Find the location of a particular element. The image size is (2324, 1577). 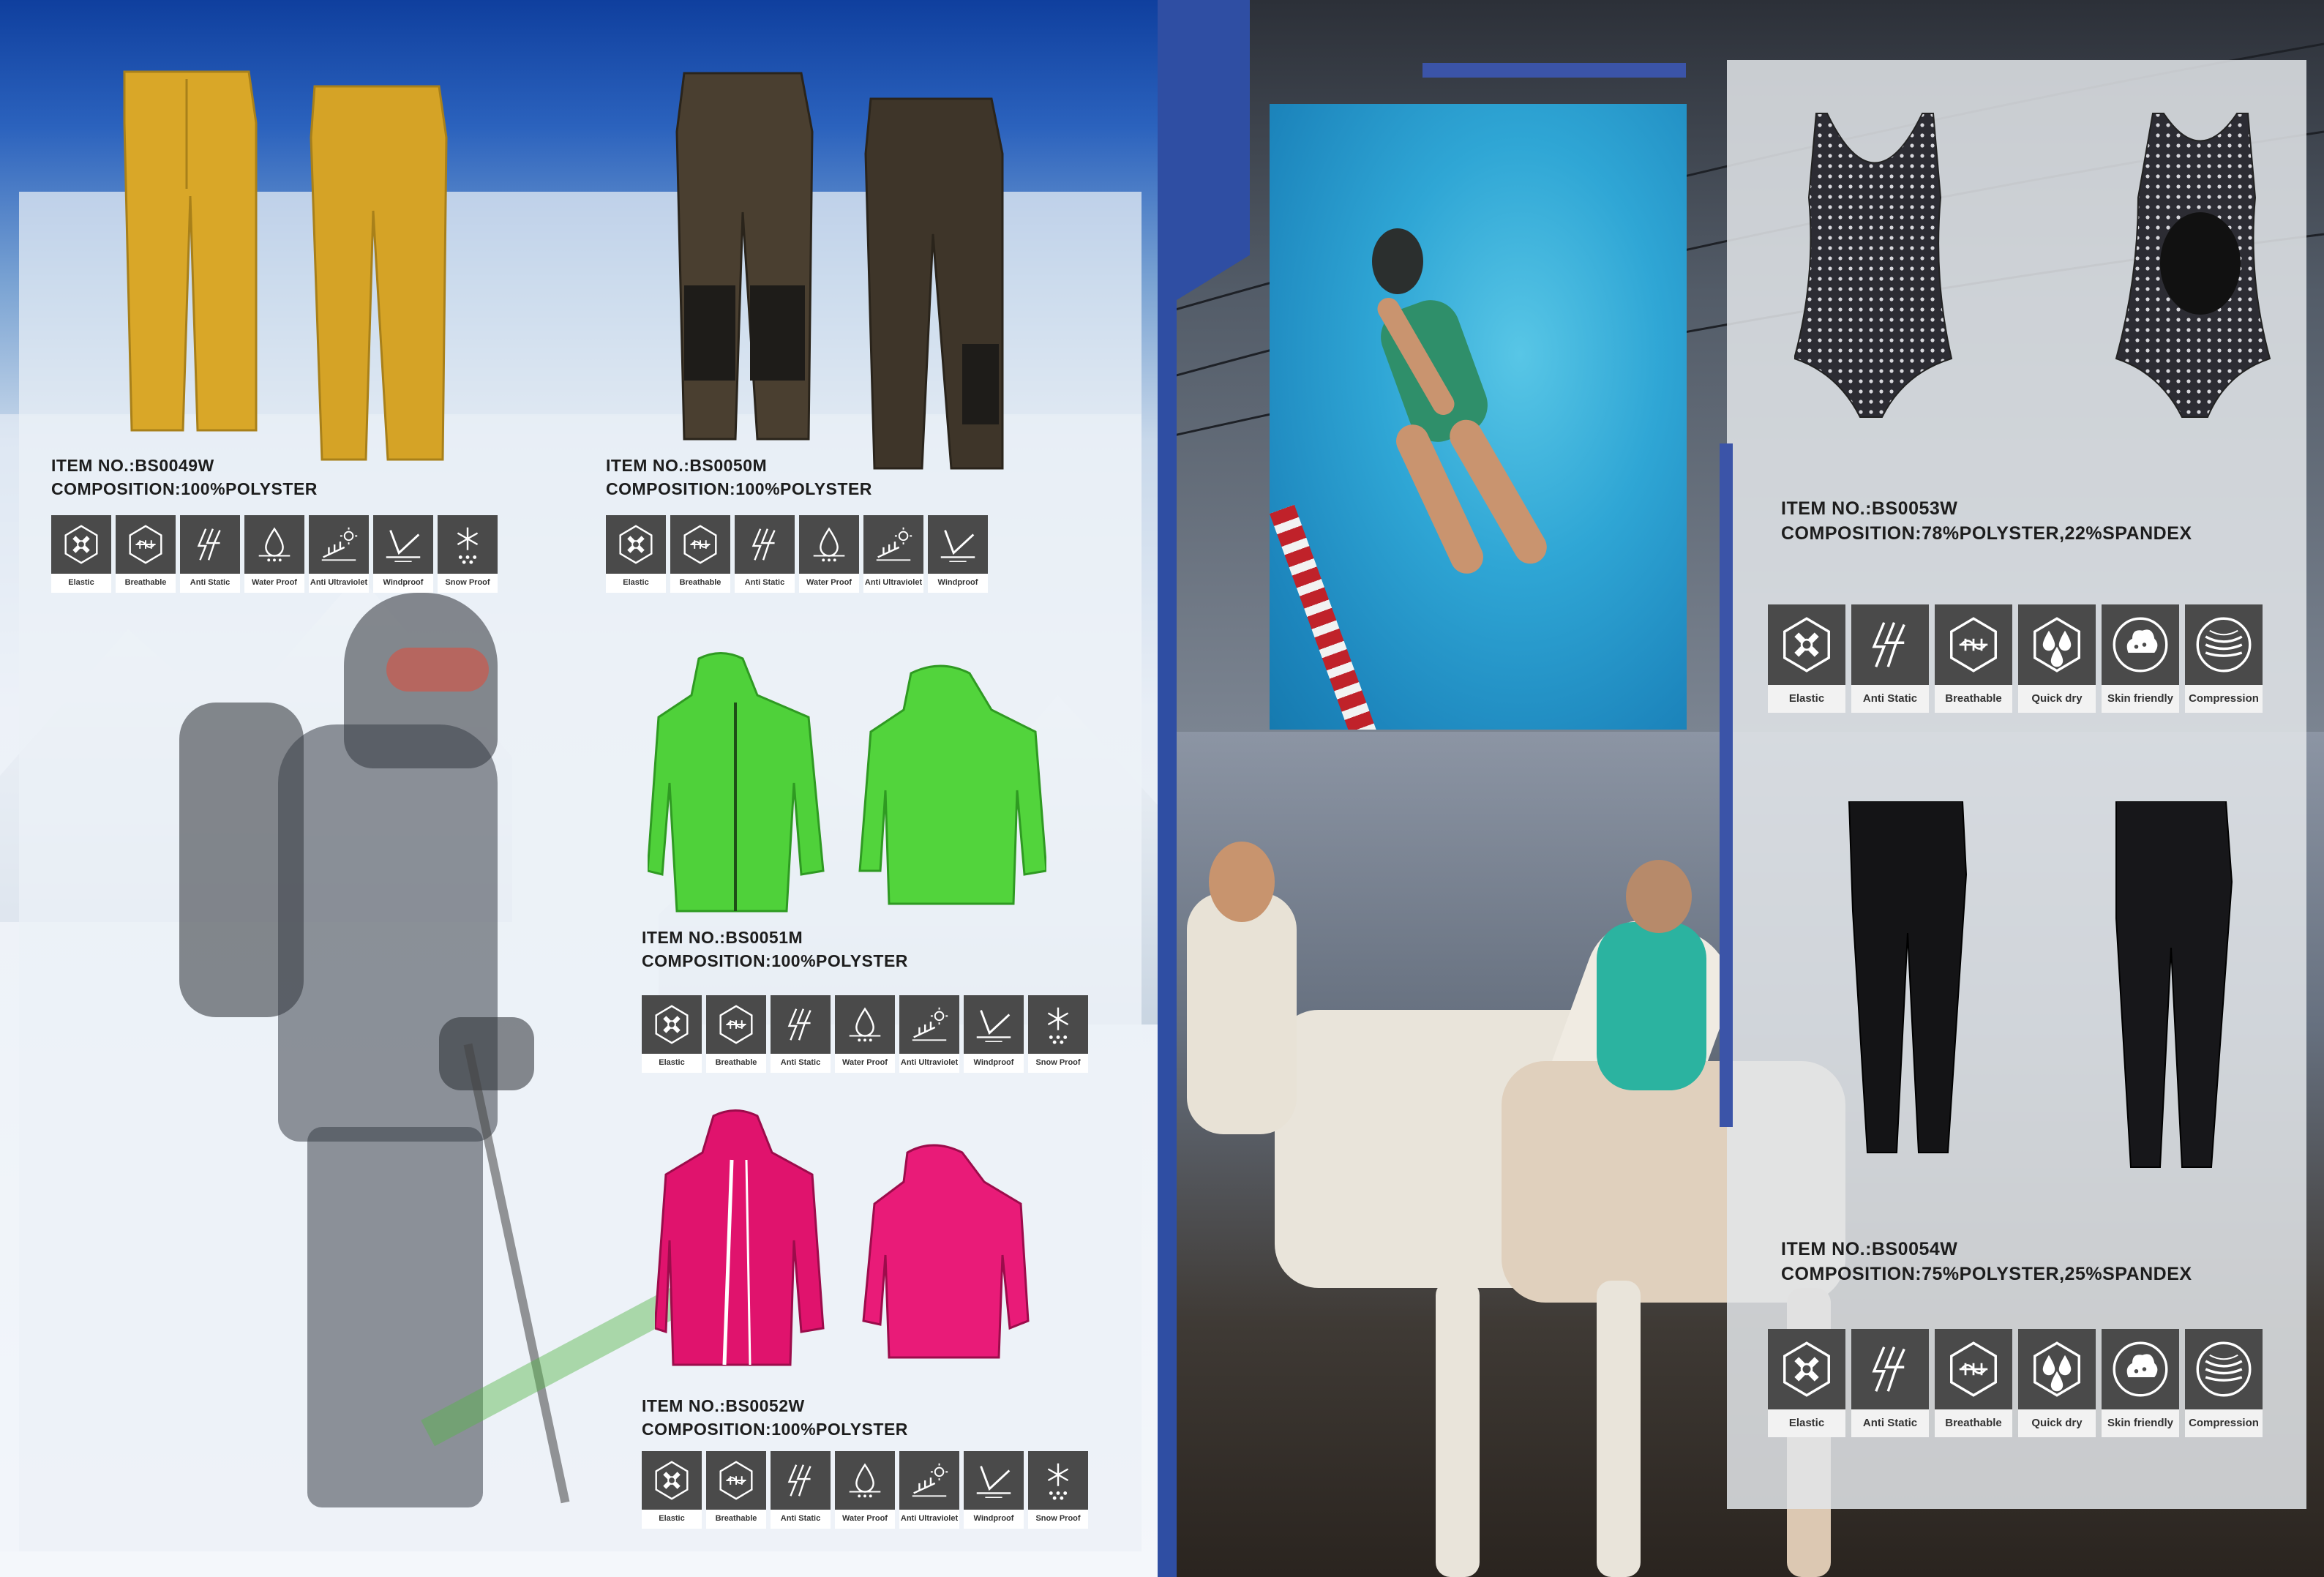

product-image-bs0050m is located at coordinates (840, 271).